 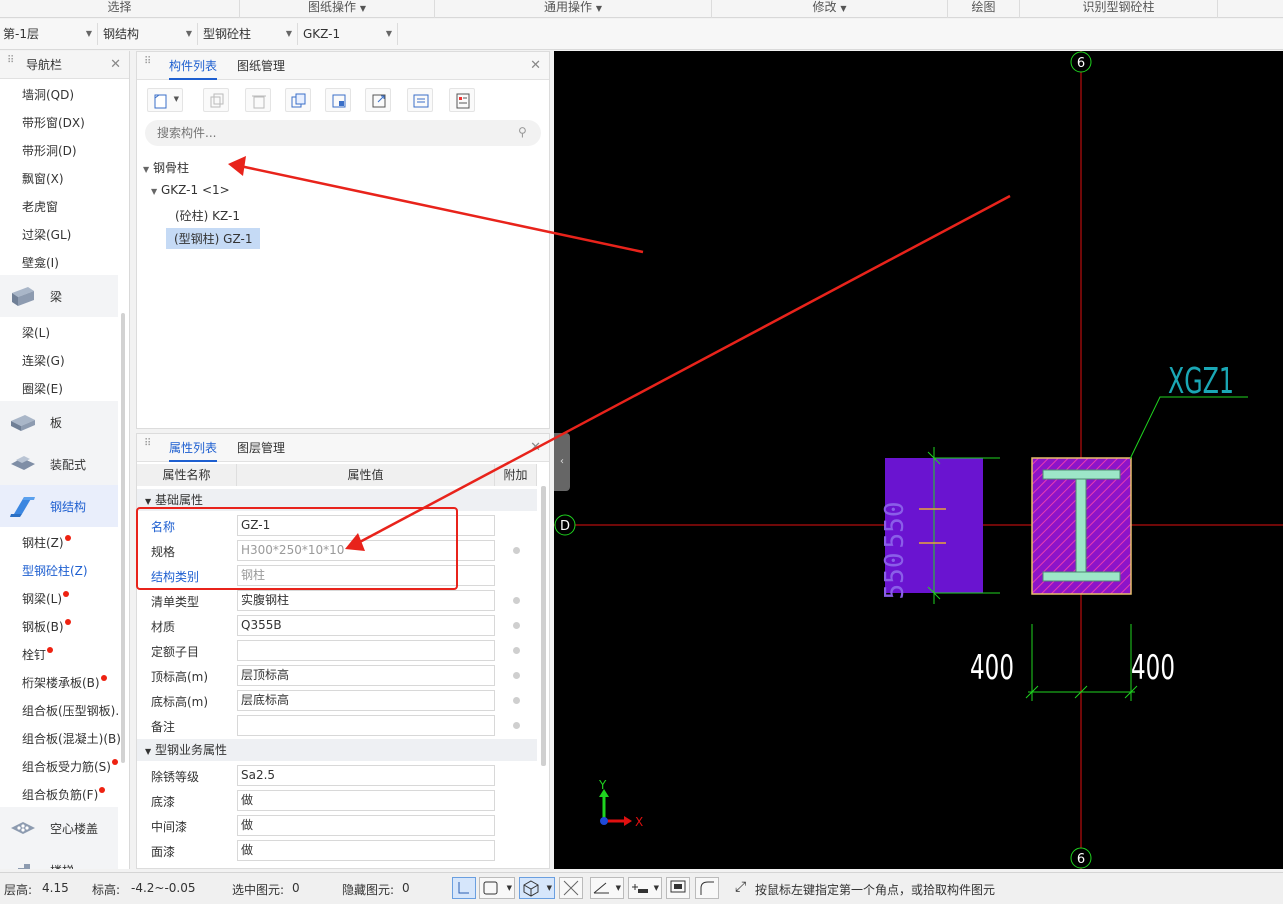 I want to click on prop-spec-value: H300*250*10*10, so click(x=366, y=550).